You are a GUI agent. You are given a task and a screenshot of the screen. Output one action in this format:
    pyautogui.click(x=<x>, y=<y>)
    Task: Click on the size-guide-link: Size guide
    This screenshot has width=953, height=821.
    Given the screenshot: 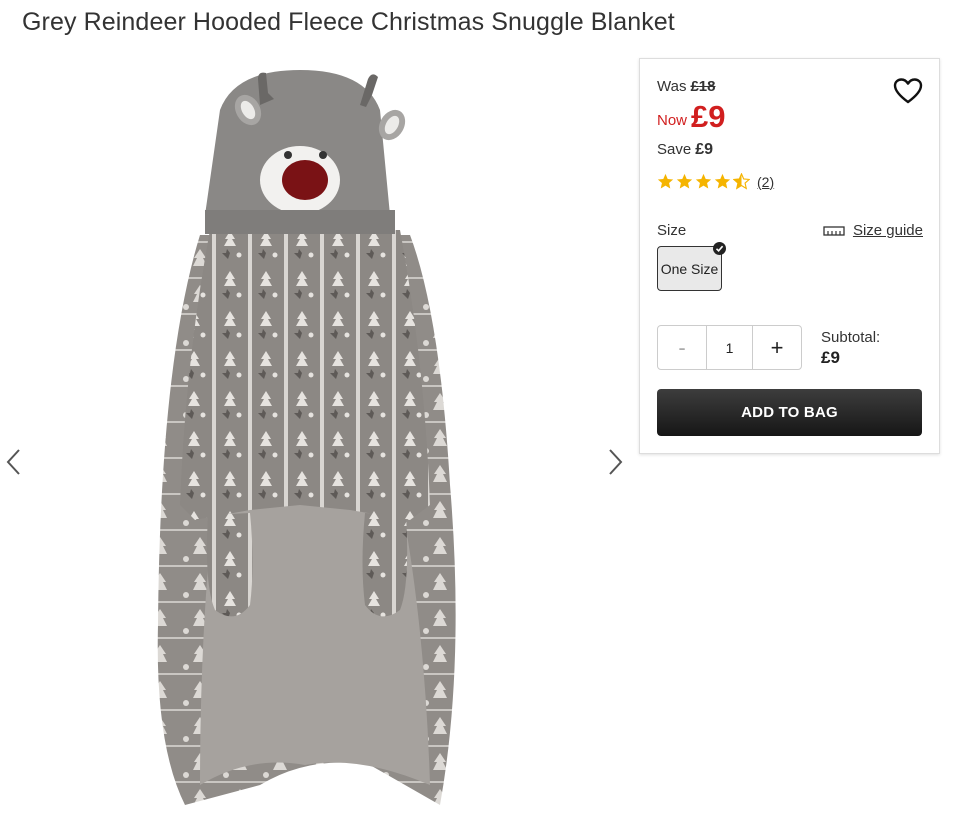 What is the action you would take?
    pyautogui.click(x=873, y=230)
    